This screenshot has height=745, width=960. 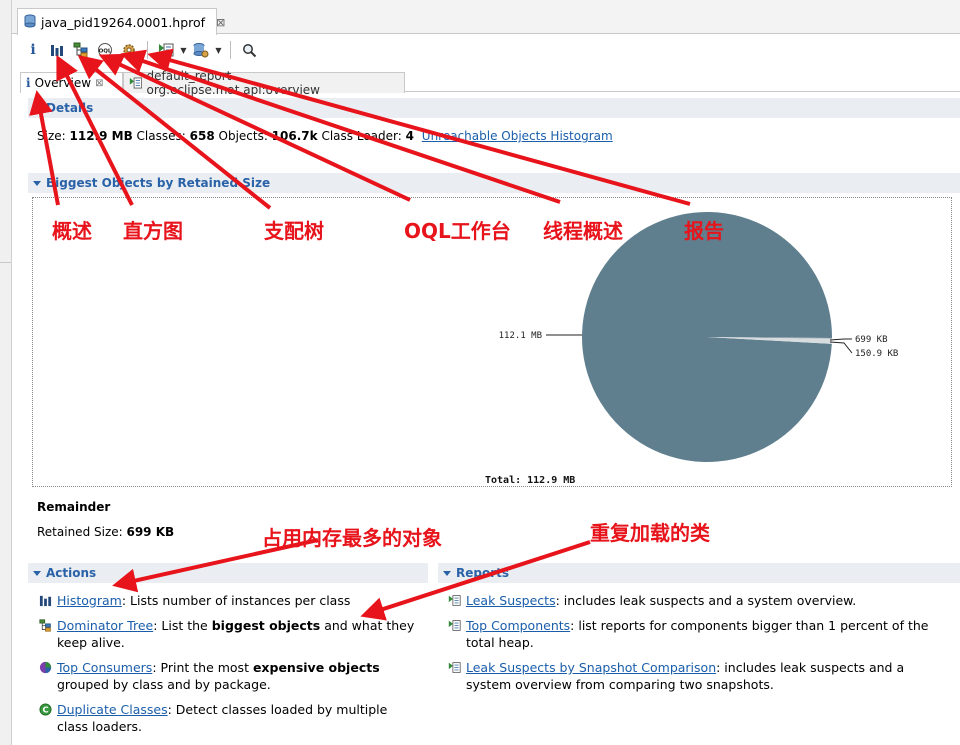 What do you see at coordinates (876, 354) in the screenshot?
I see `pie-slice-label: 150.9 KB` at bounding box center [876, 354].